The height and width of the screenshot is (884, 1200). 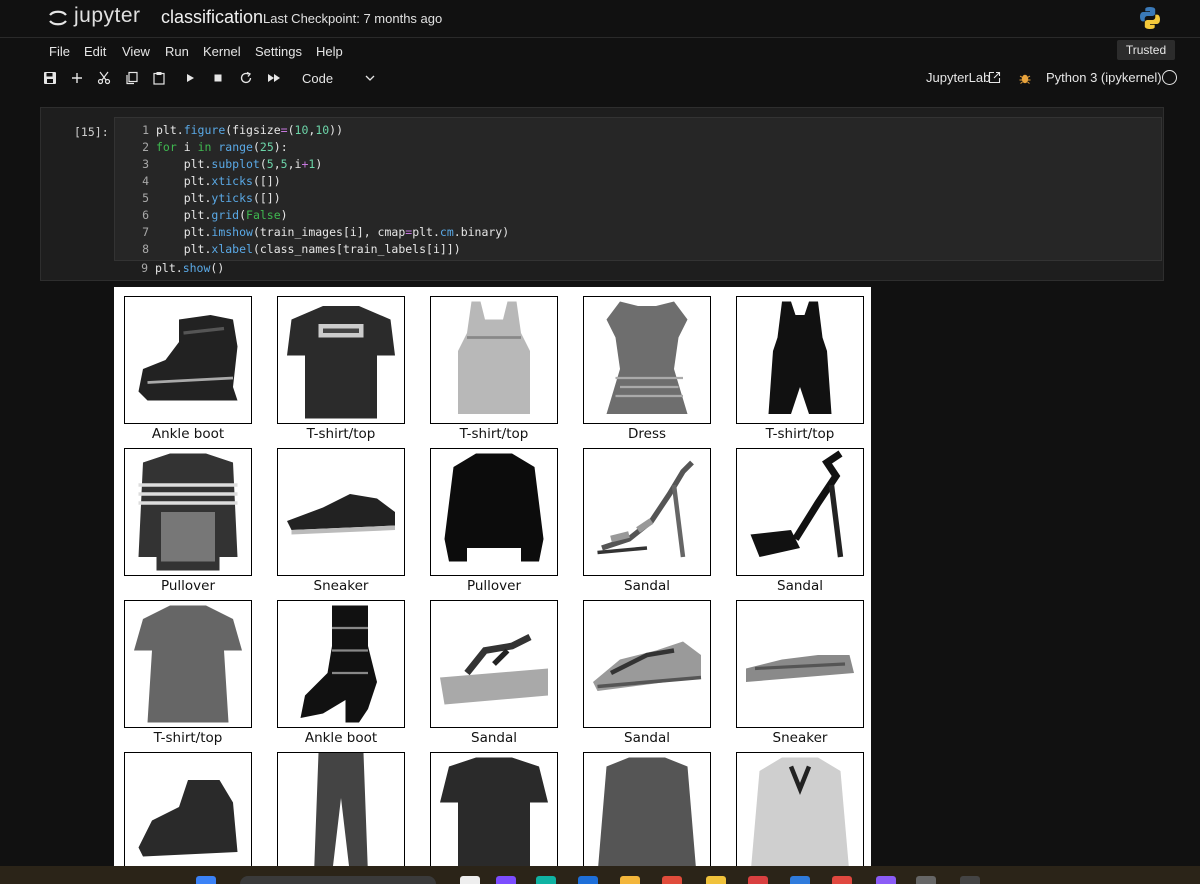 What do you see at coordinates (159, 78) in the screenshot?
I see `paste-icon` at bounding box center [159, 78].